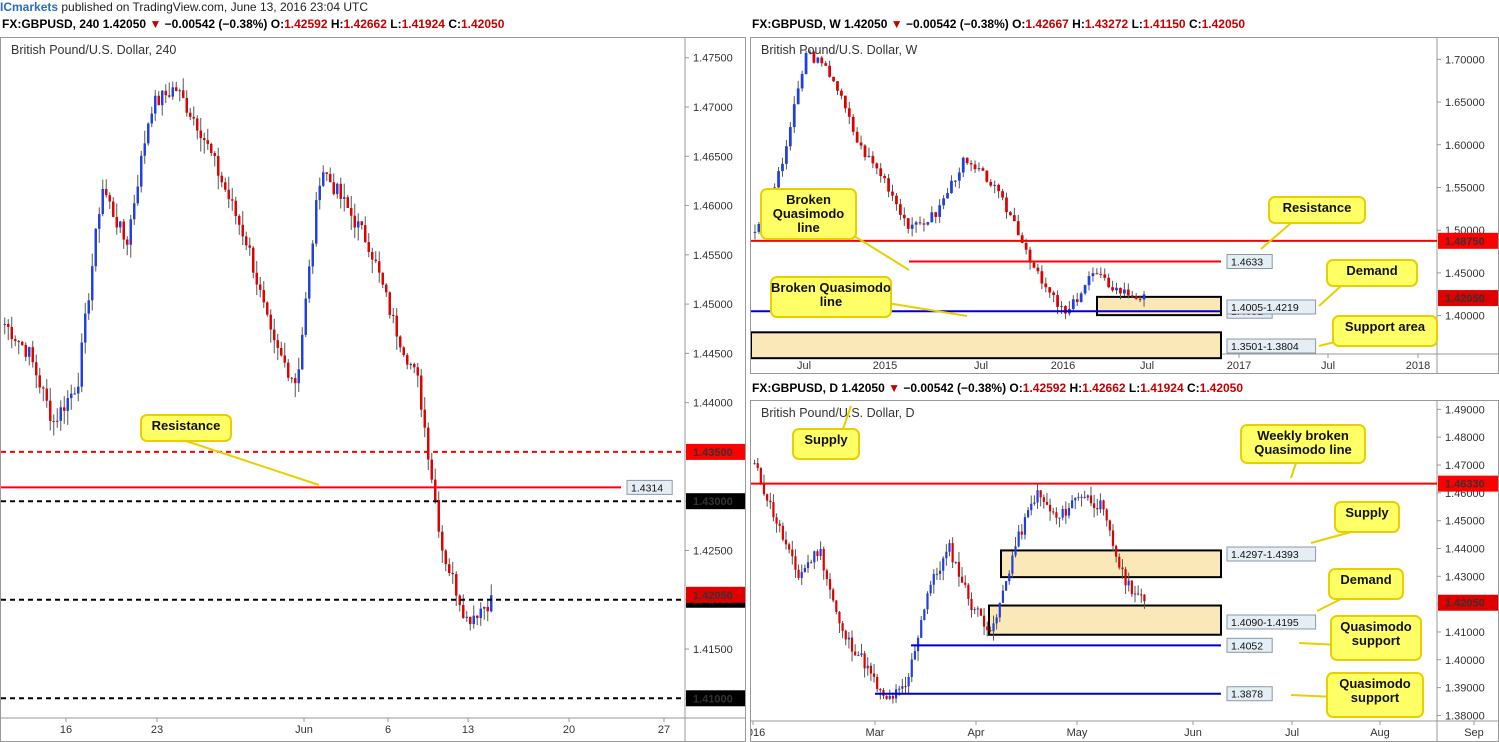 The height and width of the screenshot is (742, 1499). I want to click on d-x-tick-label: Apr, so click(975, 733).